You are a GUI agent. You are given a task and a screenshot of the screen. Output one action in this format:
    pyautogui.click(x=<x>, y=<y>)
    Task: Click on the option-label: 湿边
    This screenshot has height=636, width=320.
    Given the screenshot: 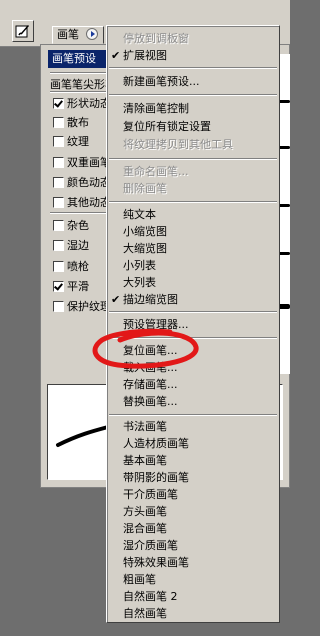 What is the action you would take?
    pyautogui.click(x=78, y=245)
    